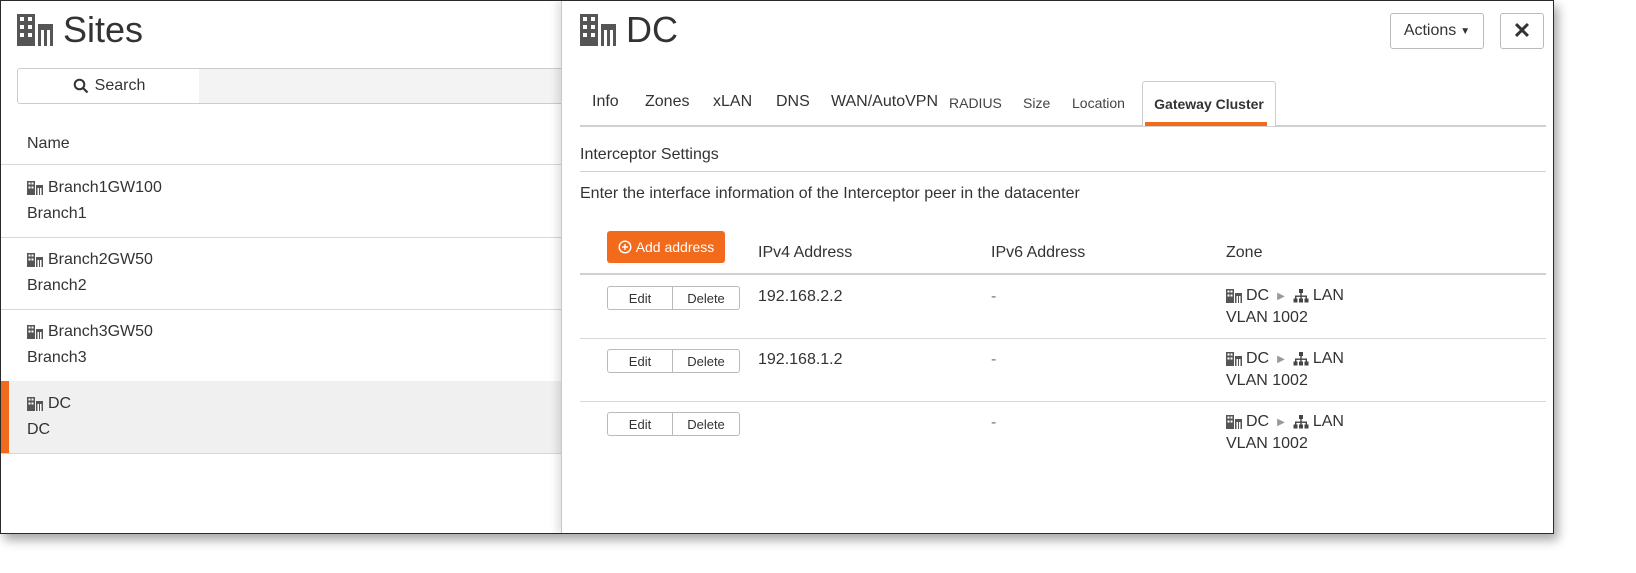 The height and width of the screenshot is (573, 1636). I want to click on site-row: Branch2GW50 Branch2, so click(281, 273).